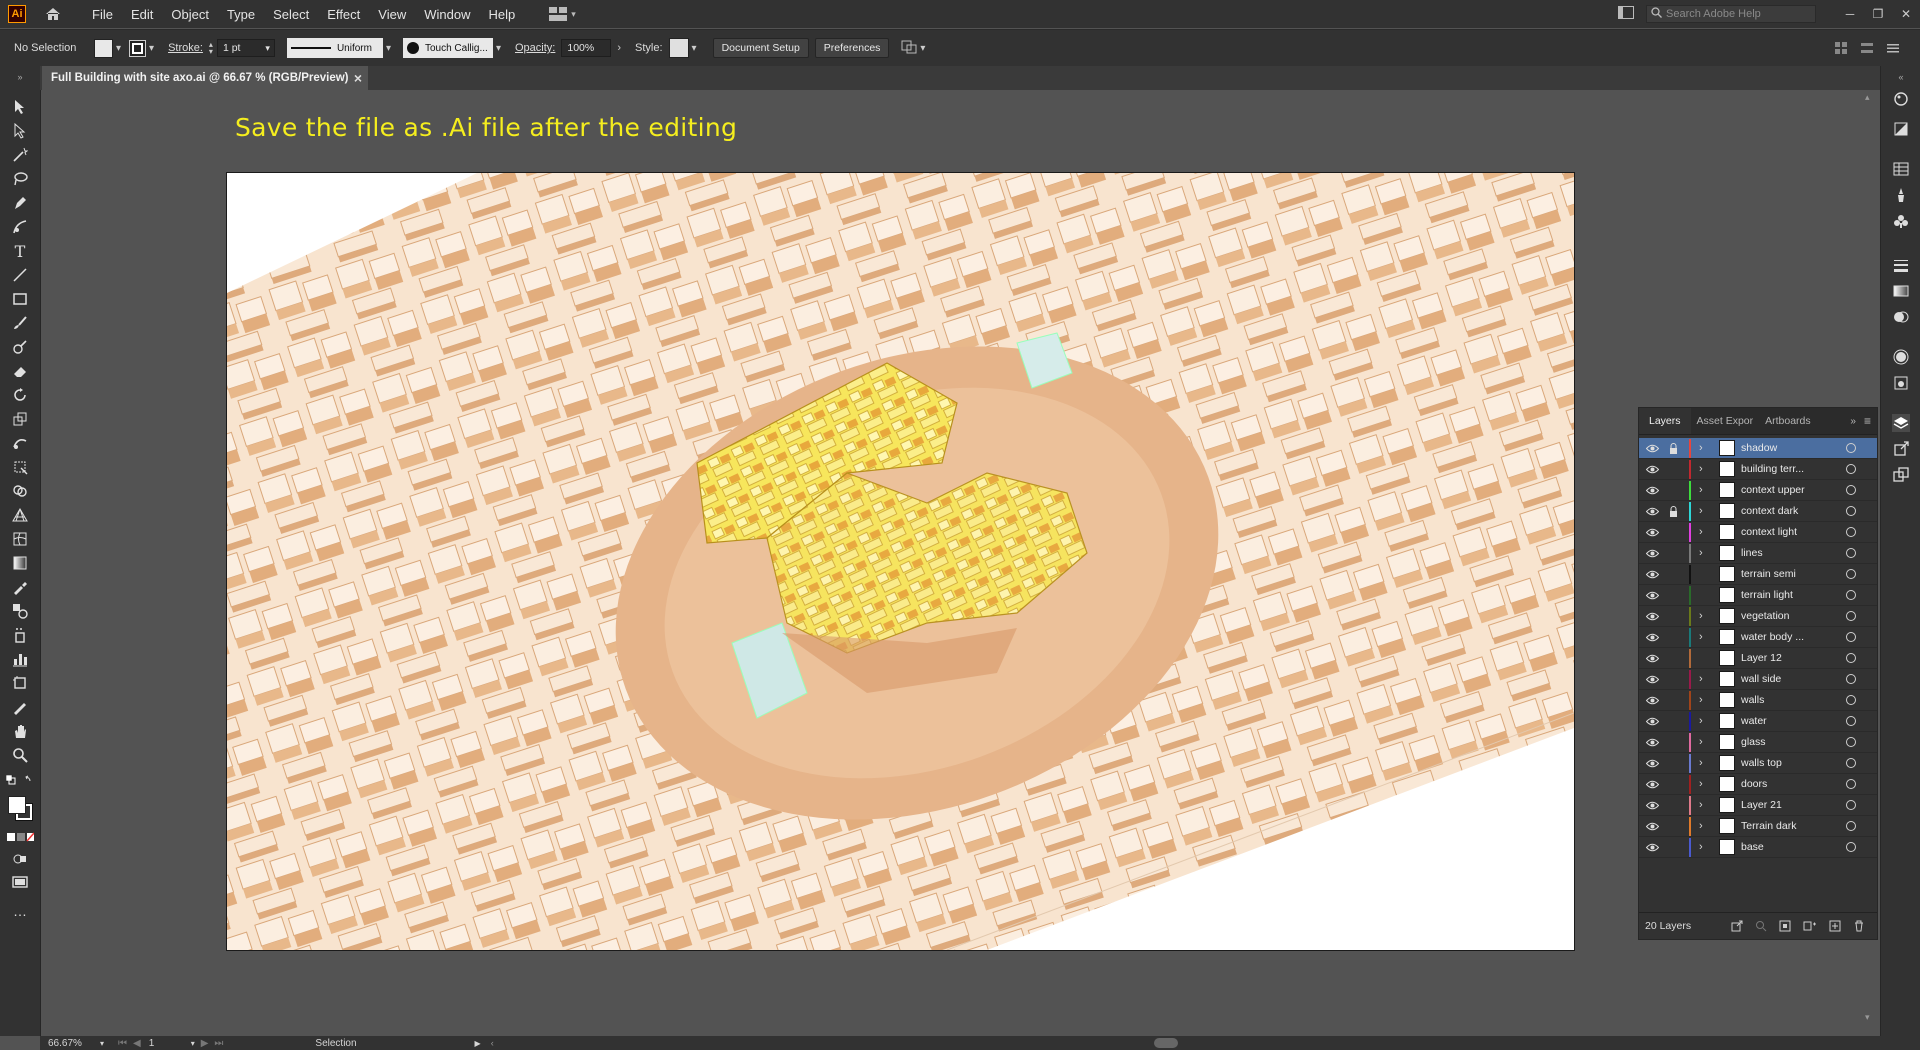 The image size is (1920, 1050). I want to click on tab-layers: Layers, so click(1665, 421).